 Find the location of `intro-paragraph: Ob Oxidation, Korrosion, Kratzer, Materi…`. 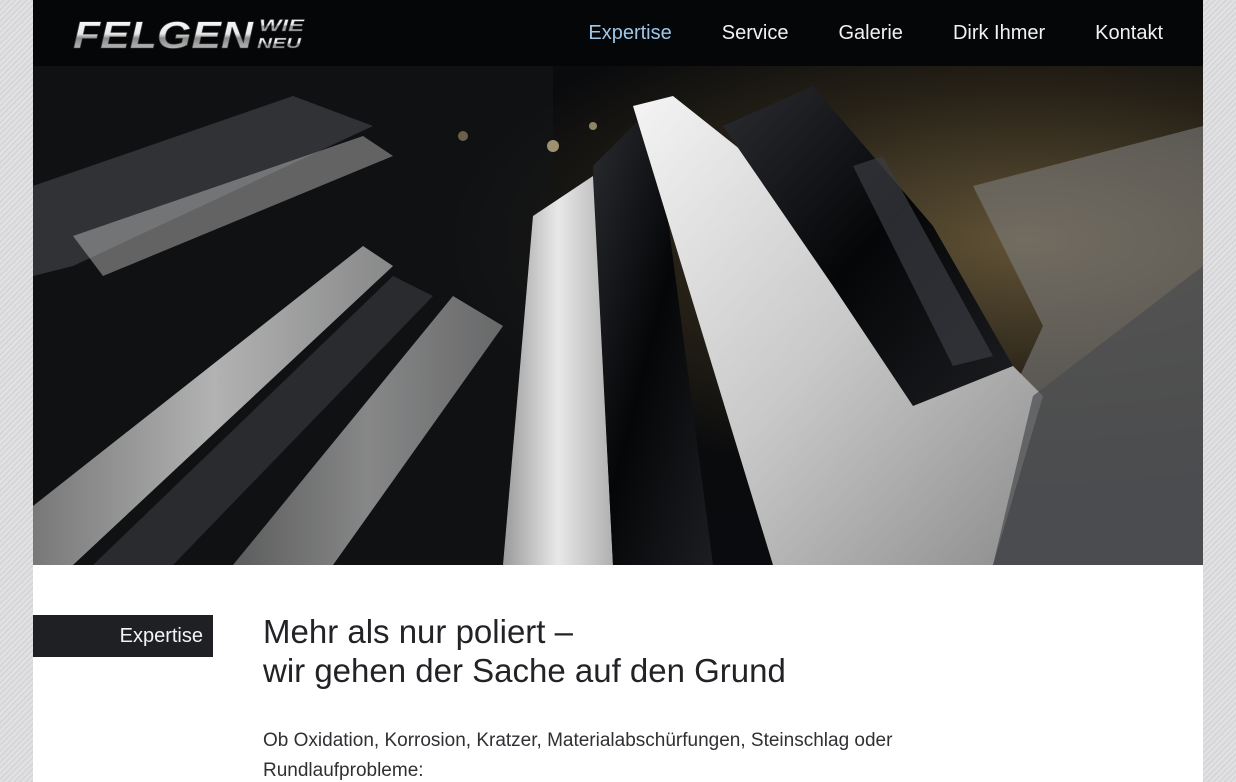

intro-paragraph: Ob Oxidation, Korrosion, Kratzer, Materi… is located at coordinates (578, 755).